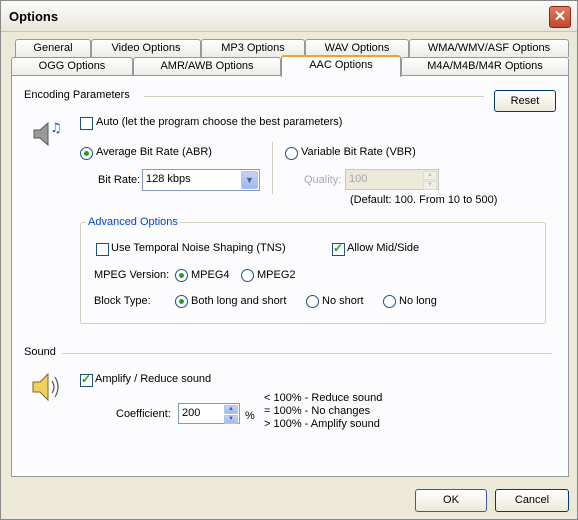 The width and height of the screenshot is (578, 520). What do you see at coordinates (119, 180) in the screenshot?
I see `bitrate-label: Bit Rate:` at bounding box center [119, 180].